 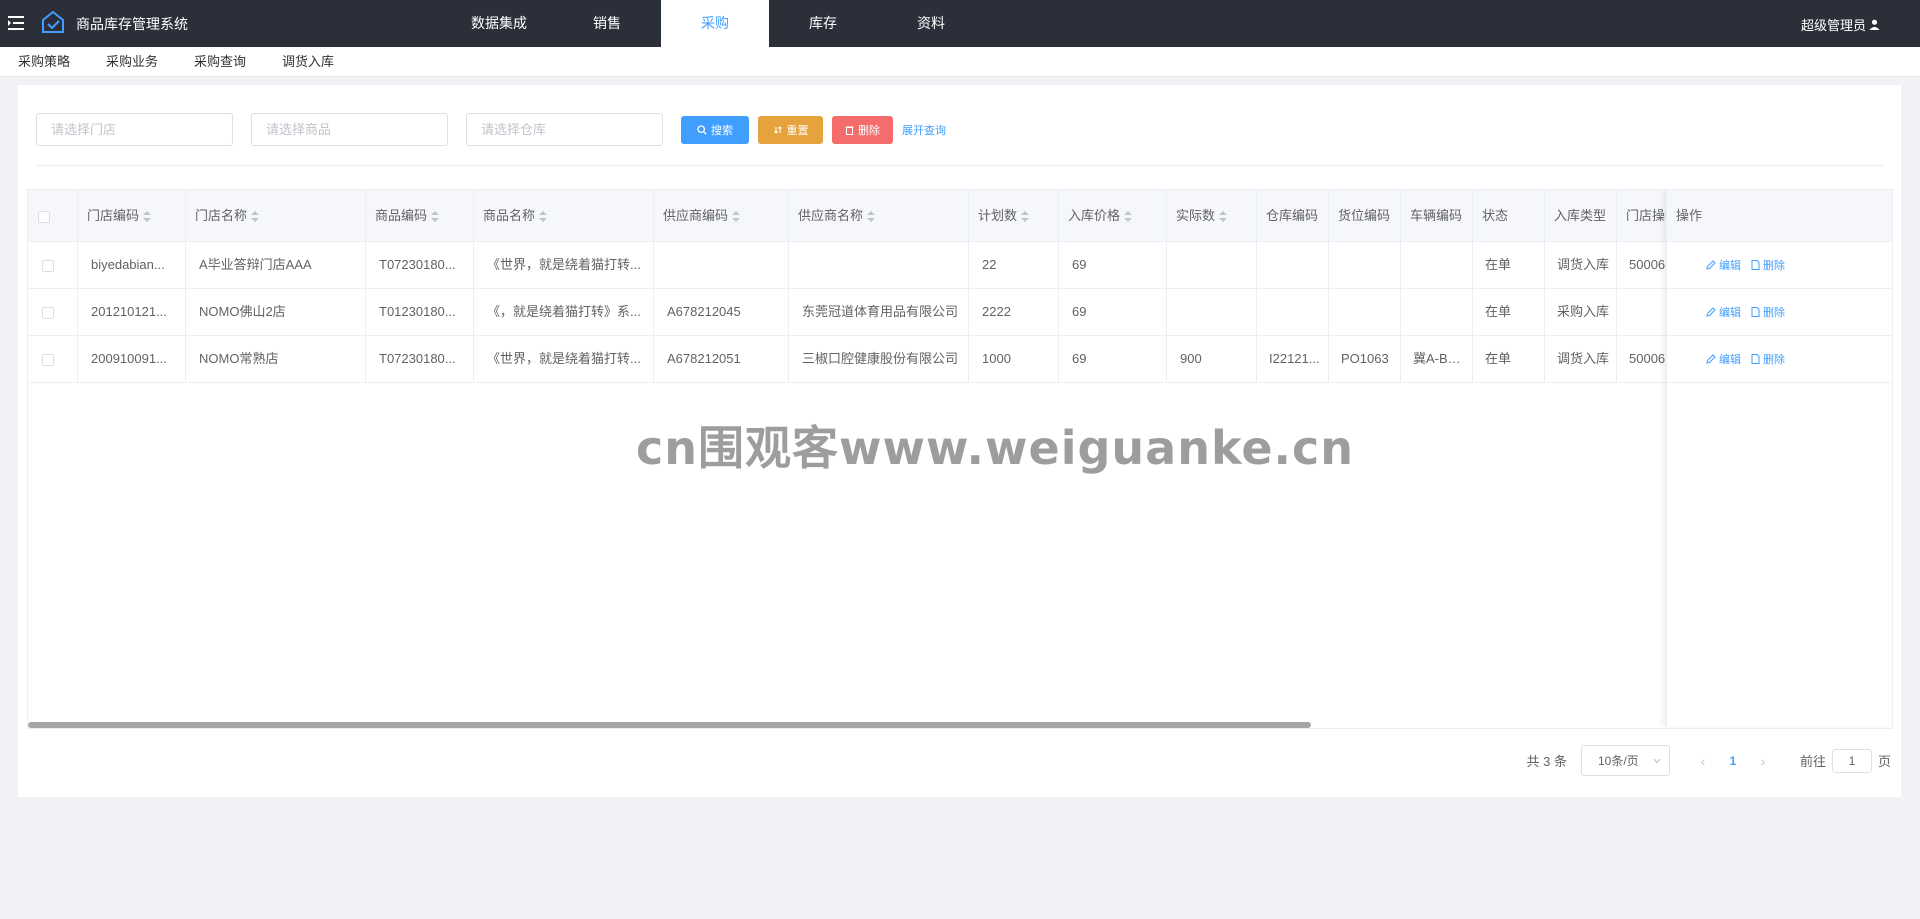 What do you see at coordinates (564, 216) in the screenshot?
I see `col-product-name: 商品名称` at bounding box center [564, 216].